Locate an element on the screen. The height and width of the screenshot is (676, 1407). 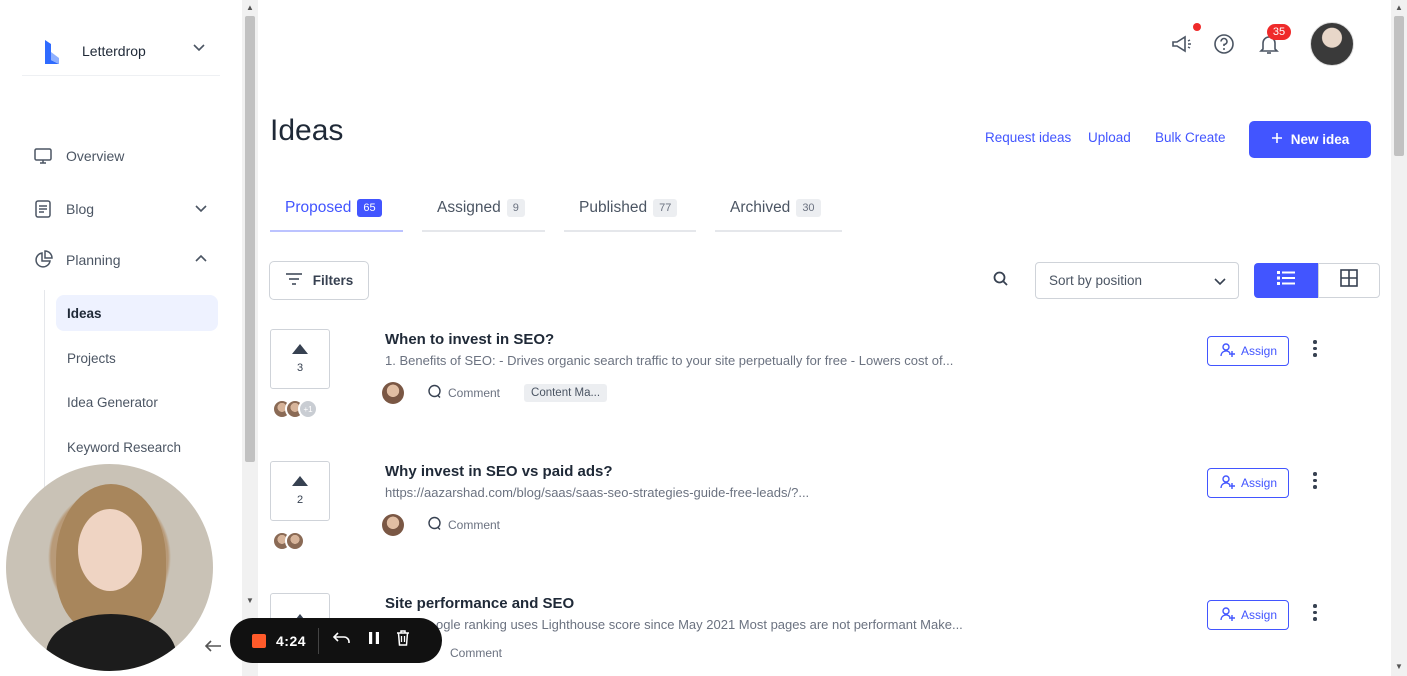
pie-chart-icon is located at coordinates (43, 260).